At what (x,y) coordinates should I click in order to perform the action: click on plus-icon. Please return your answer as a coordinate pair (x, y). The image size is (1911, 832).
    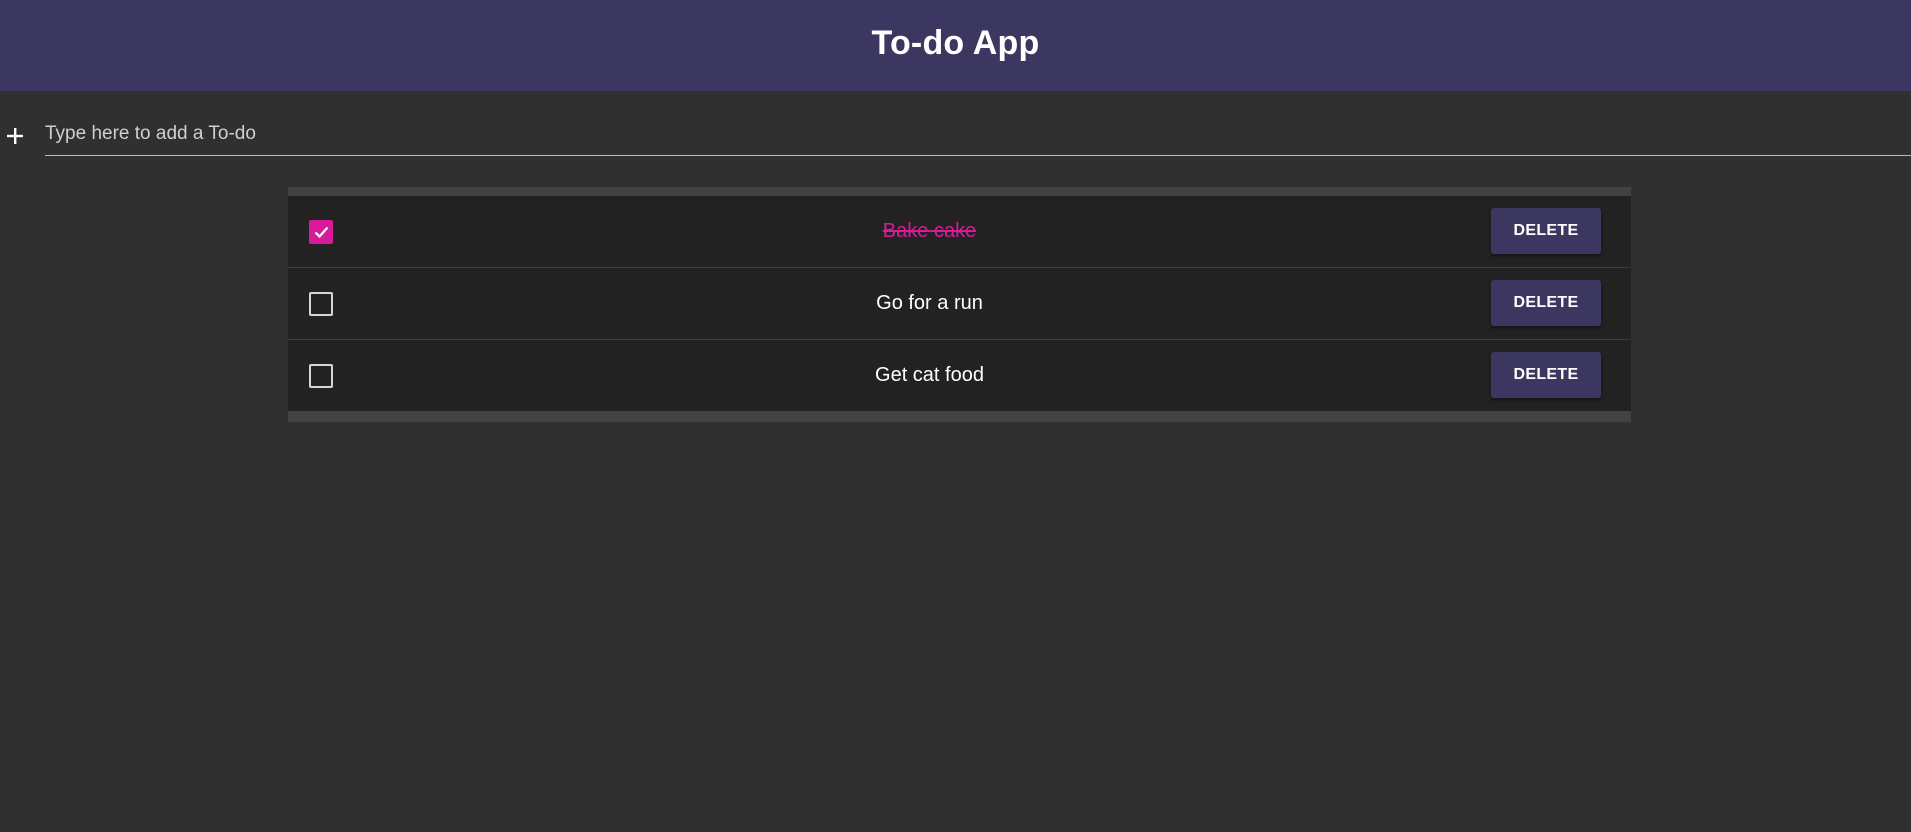
    Looking at the image, I should click on (15, 136).